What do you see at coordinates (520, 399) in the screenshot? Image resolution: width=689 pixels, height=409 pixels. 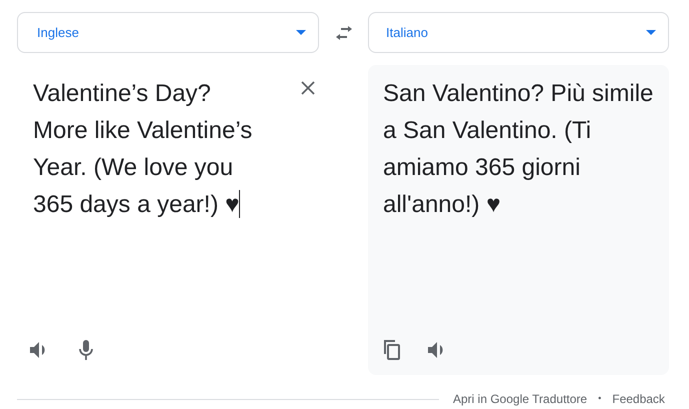 I see `footer-link: Apri in Google Traduttore` at bounding box center [520, 399].